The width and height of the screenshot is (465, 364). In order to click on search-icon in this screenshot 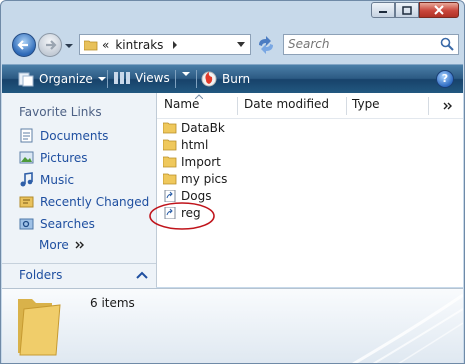, I will do `click(447, 44)`.